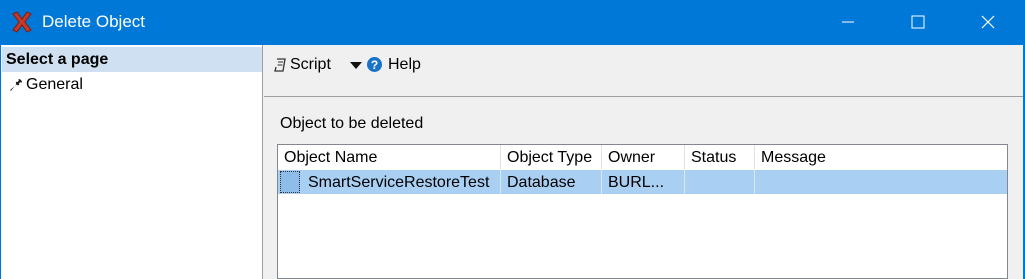  Describe the element at coordinates (93, 21) in the screenshot. I see `window-title: Delete Object` at that location.